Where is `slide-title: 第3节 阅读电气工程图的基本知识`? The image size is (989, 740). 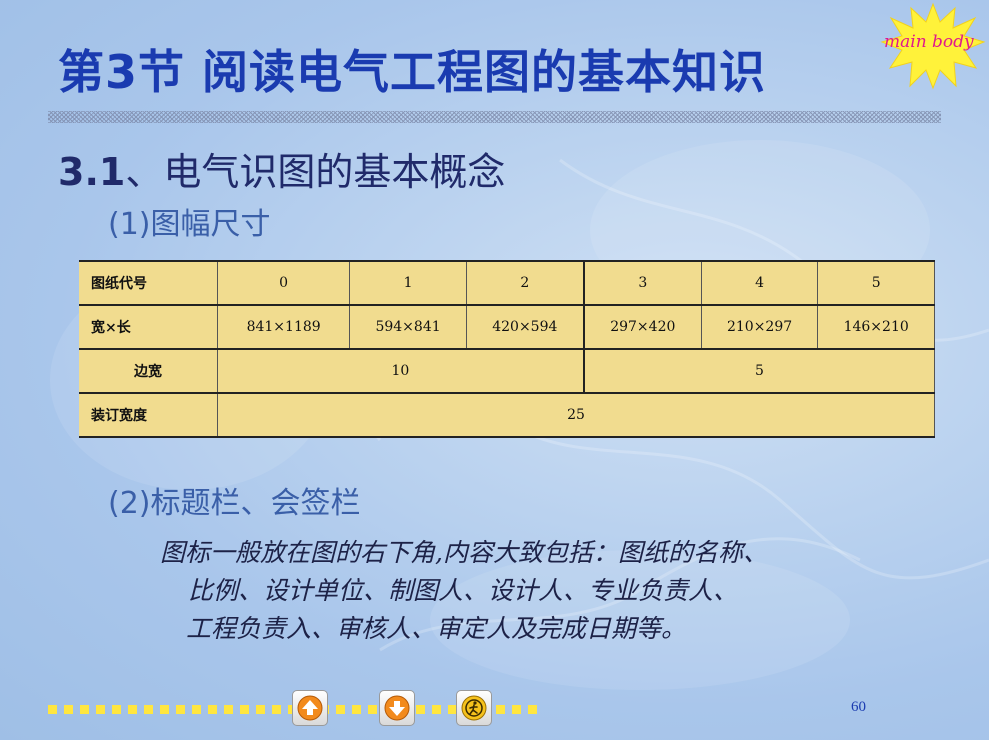 slide-title: 第3节 阅读电气工程图的基本知识 is located at coordinates (412, 72).